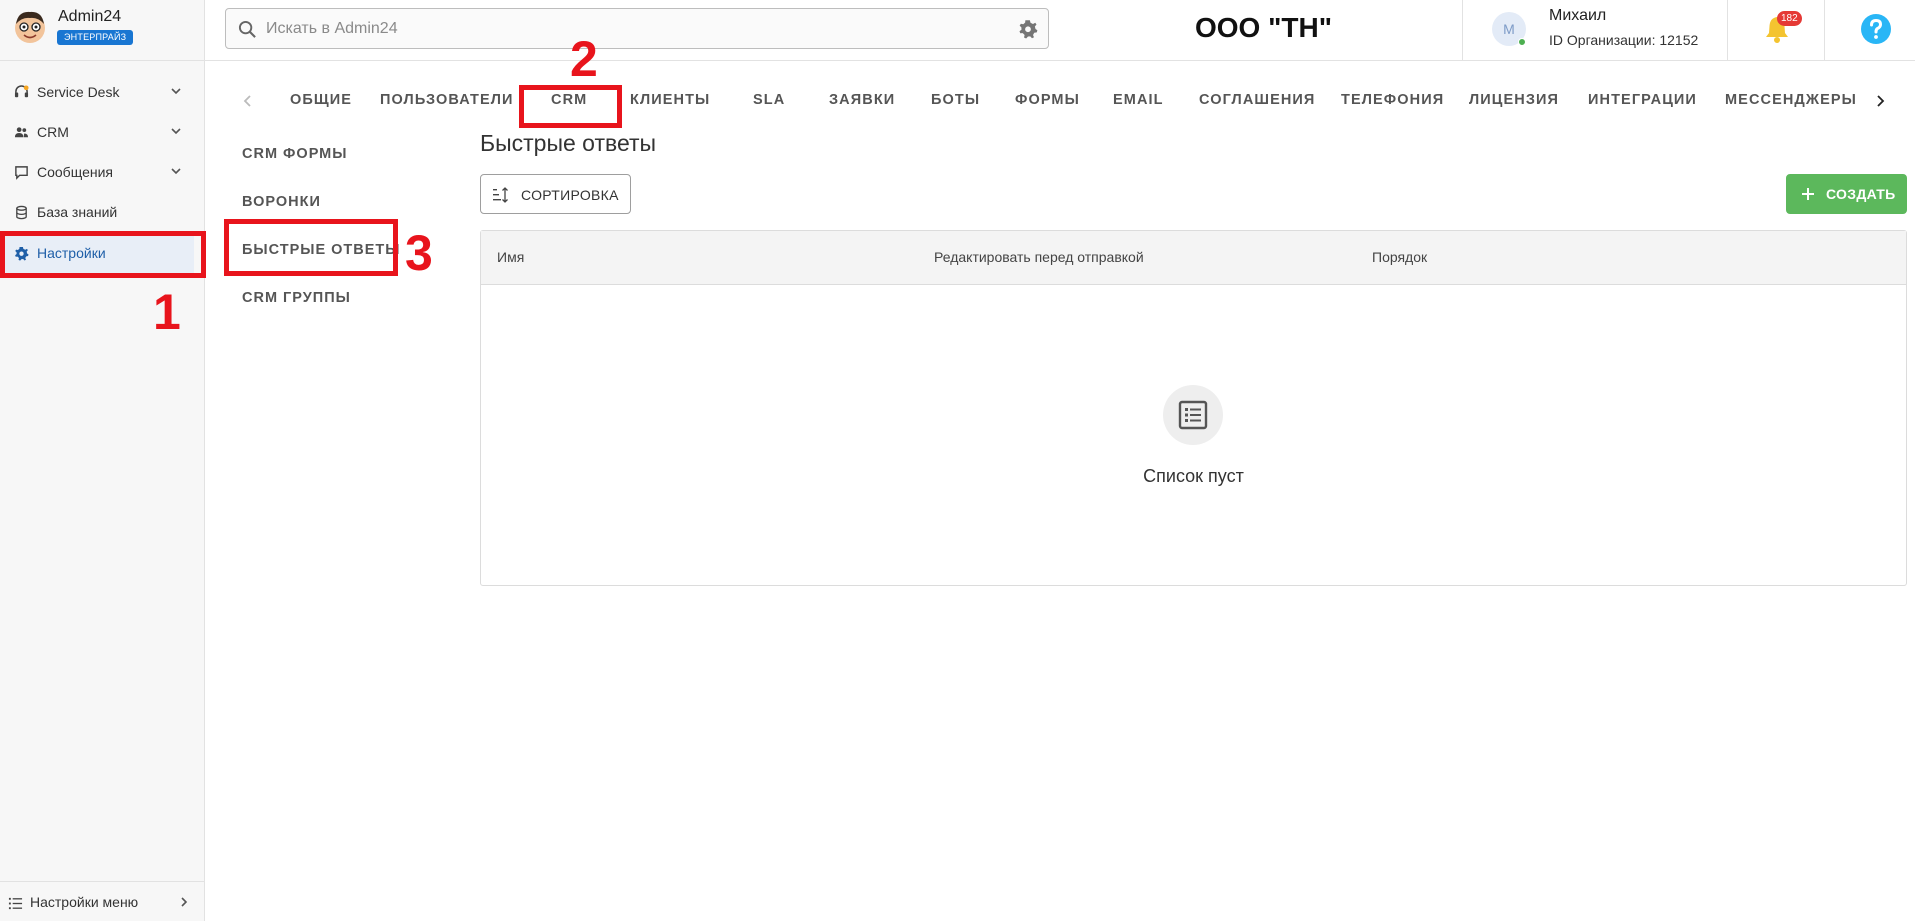 This screenshot has width=1915, height=921. Describe the element at coordinates (1624, 40) in the screenshot. I see `organization-id: ID Организации: 12152` at that location.